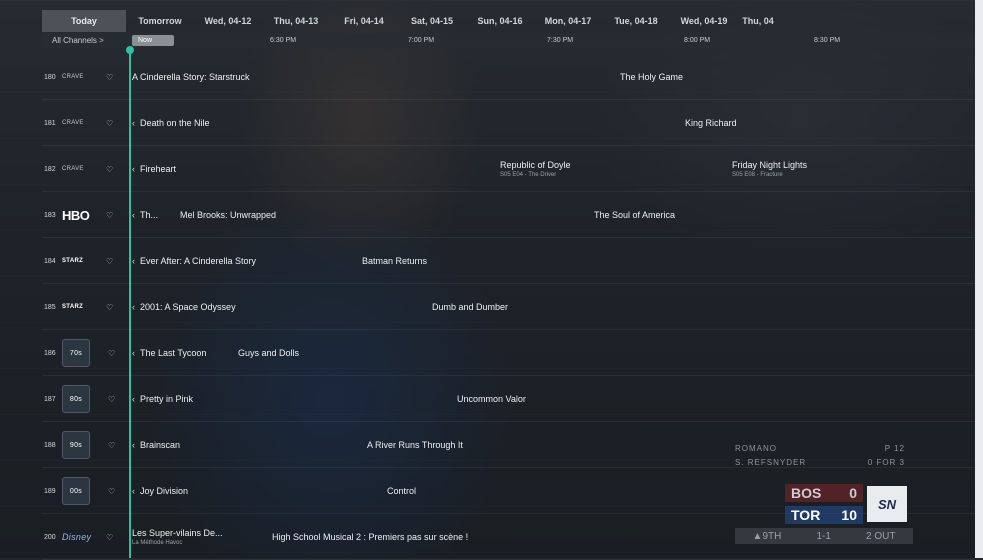 This screenshot has width=983, height=560. I want to click on program-title: The Last Tycoon, so click(173, 353).